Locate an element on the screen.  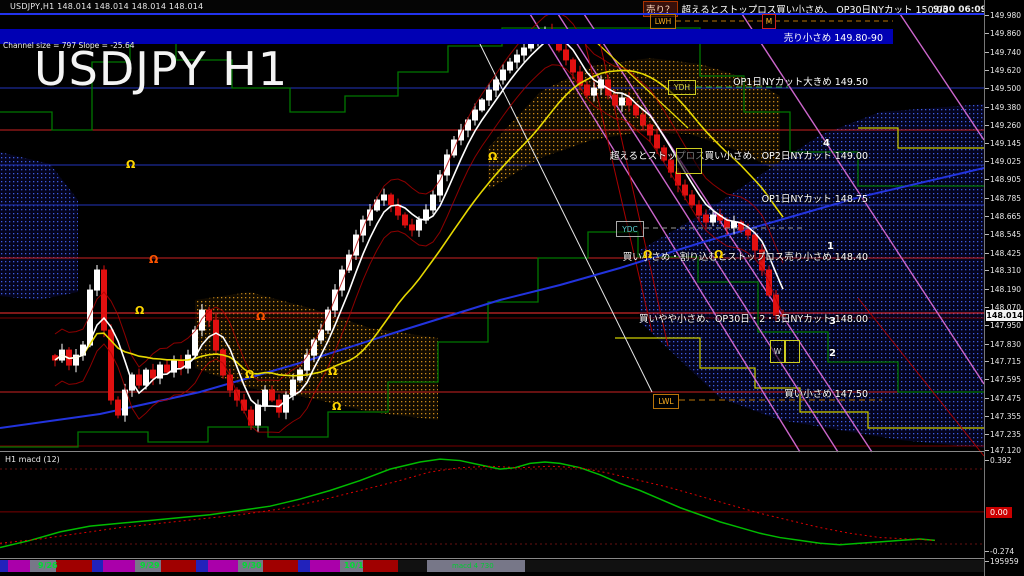
price-label-148.665: 148.665 is located at coordinates (1006, 216).